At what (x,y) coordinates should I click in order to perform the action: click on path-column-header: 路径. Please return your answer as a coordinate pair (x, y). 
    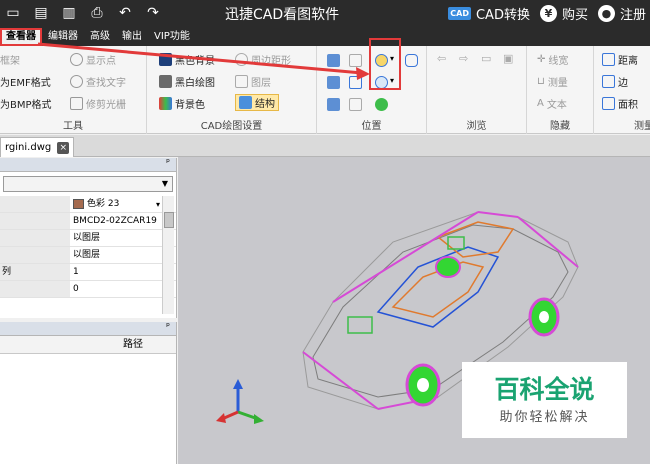
    Looking at the image, I should click on (88, 345).